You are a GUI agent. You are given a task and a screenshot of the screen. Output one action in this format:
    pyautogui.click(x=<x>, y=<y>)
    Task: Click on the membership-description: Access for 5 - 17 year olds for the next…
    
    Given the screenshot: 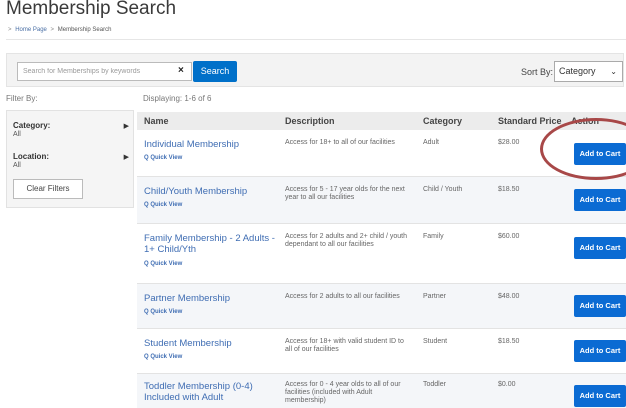 What is the action you would take?
    pyautogui.click(x=345, y=193)
    